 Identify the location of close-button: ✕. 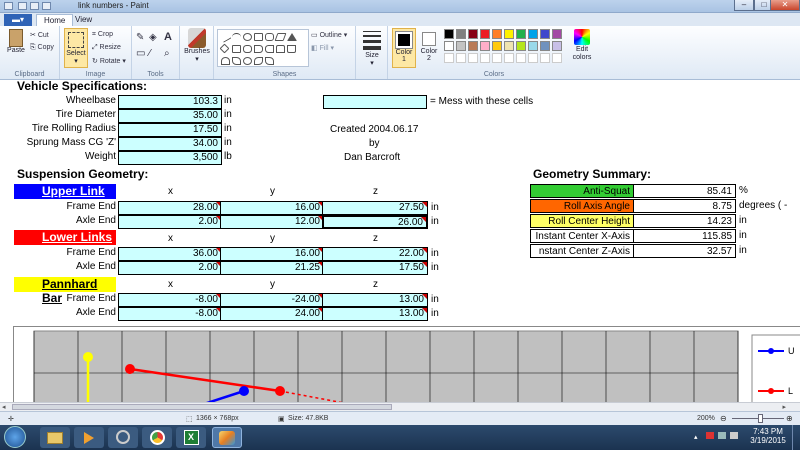
(785, 5).